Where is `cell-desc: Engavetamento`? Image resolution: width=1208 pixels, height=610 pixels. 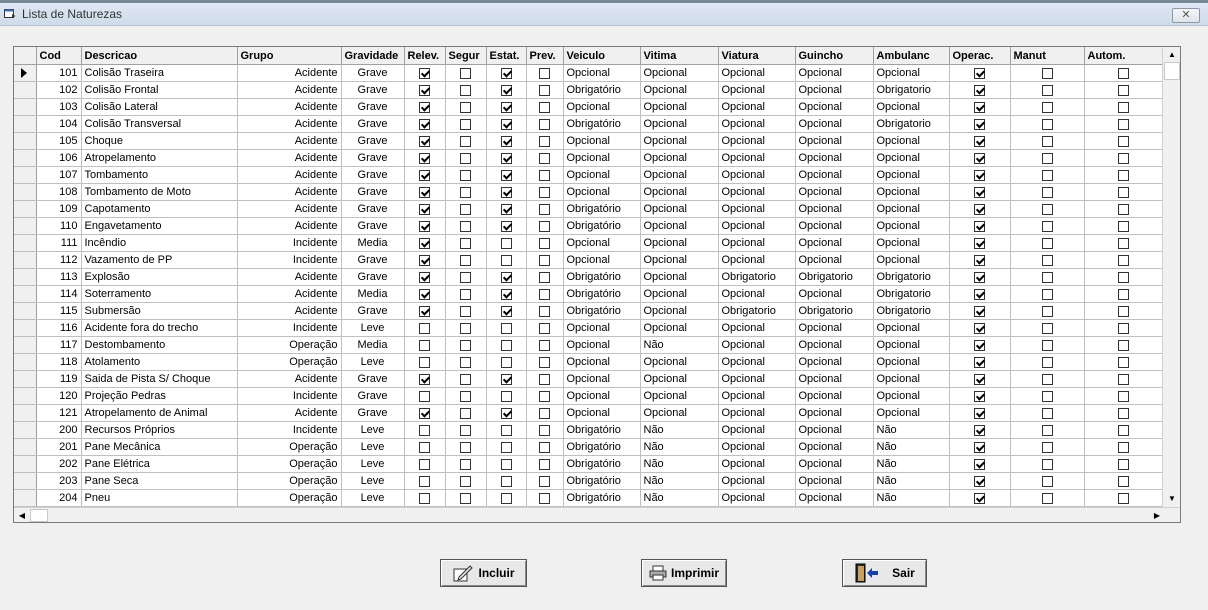
cell-desc: Engavetamento is located at coordinates (159, 226).